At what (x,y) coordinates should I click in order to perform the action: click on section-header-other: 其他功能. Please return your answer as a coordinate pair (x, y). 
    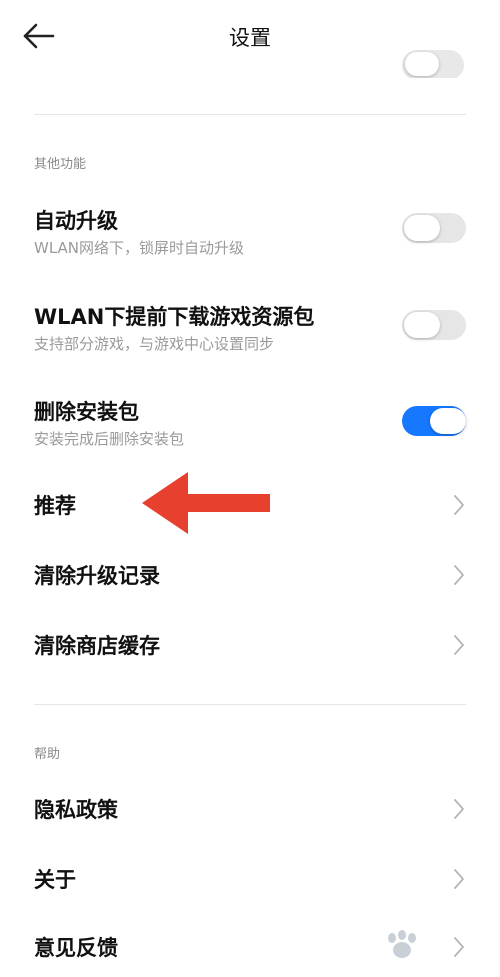
    Looking at the image, I should click on (60, 164).